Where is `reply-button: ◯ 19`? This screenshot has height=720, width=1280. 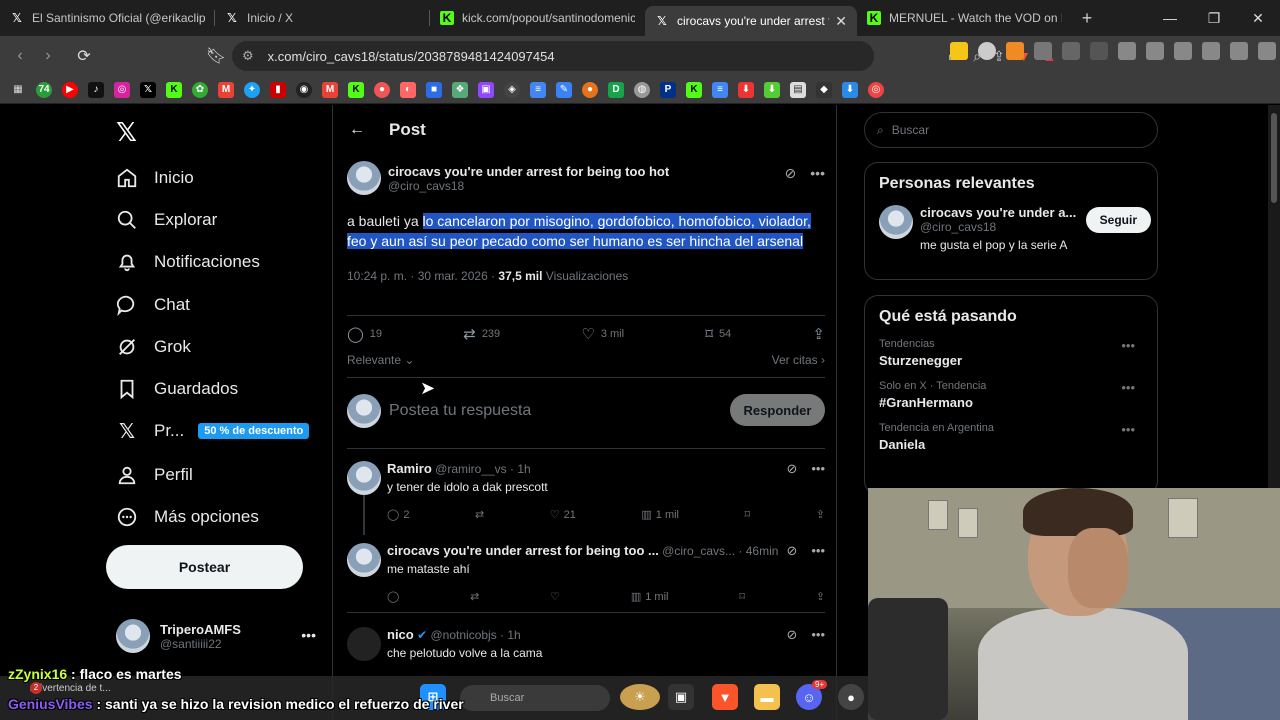 reply-button: ◯ 19 is located at coordinates (364, 334).